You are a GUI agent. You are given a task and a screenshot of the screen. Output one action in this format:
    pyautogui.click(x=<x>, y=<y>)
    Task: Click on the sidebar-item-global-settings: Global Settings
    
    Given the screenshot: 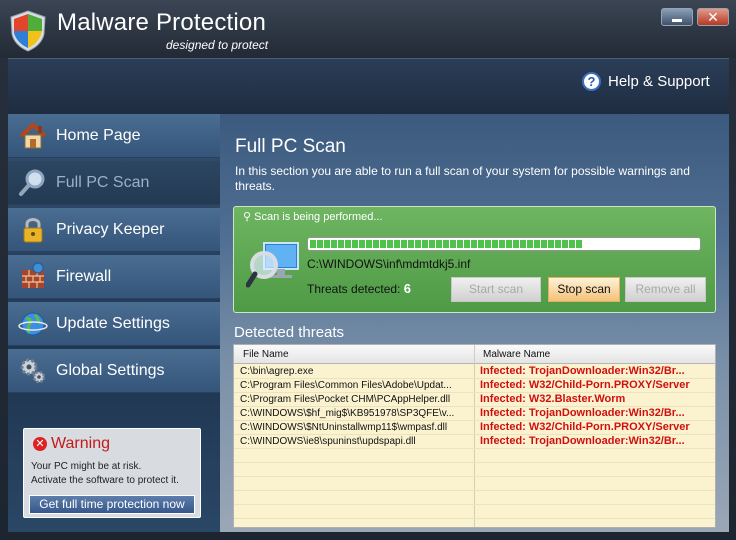 What is the action you would take?
    pyautogui.click(x=114, y=371)
    